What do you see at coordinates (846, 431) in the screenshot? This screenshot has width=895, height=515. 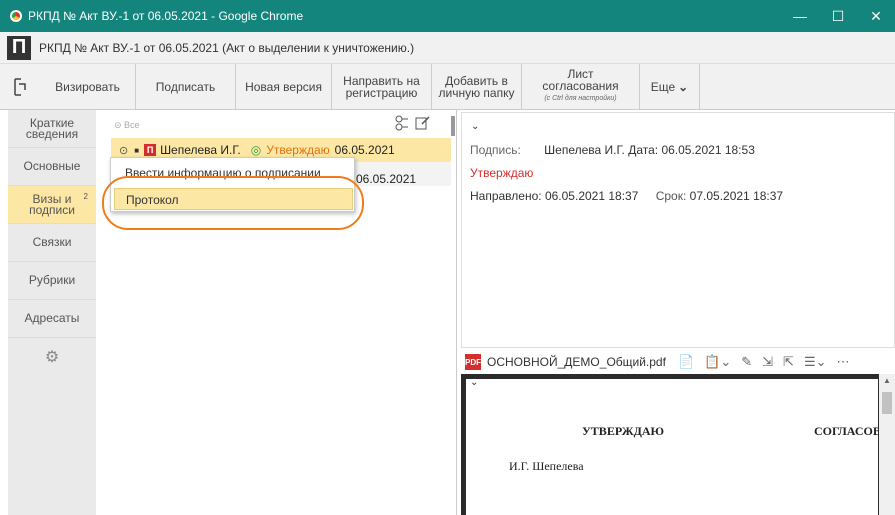 I see `pdf-agree-heading: СОГЛАСОВ` at bounding box center [846, 431].